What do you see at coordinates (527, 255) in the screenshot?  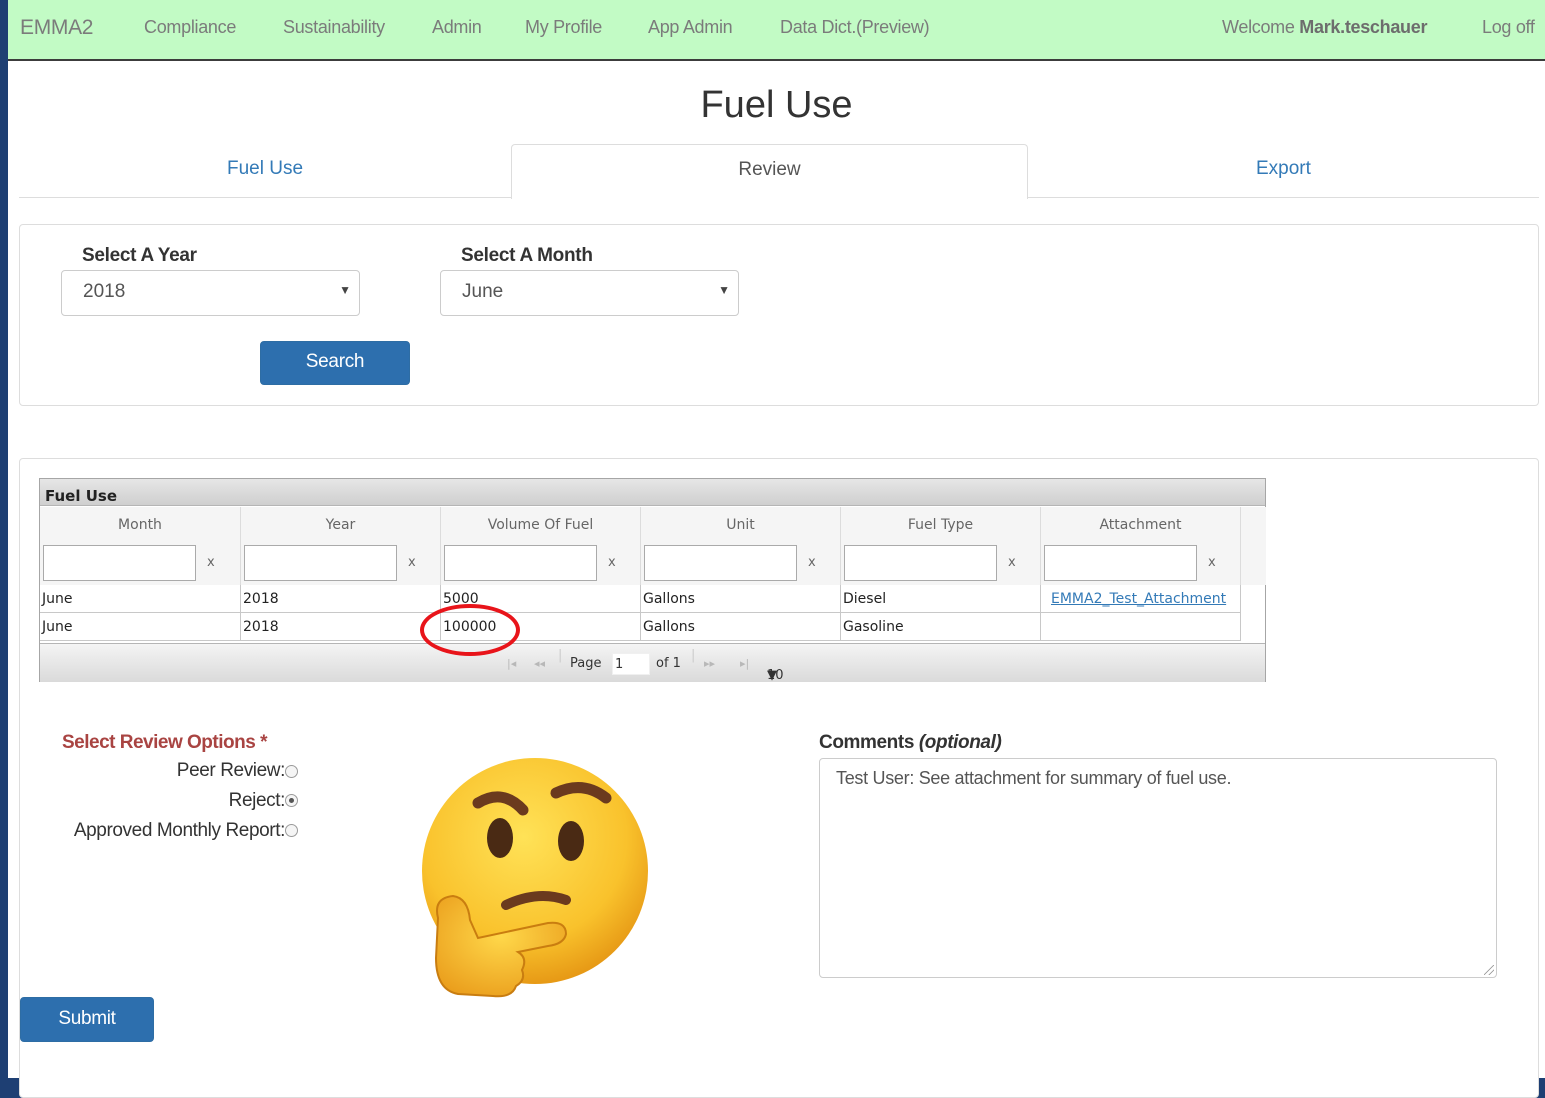 I see `month-label: Select A Month` at bounding box center [527, 255].